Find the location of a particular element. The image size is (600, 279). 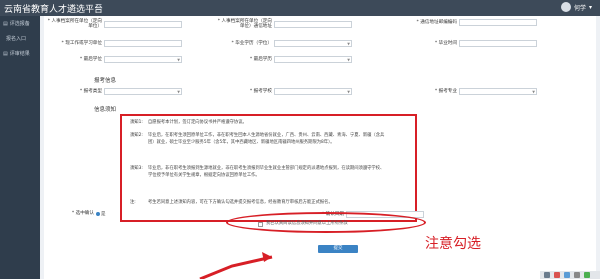

bars-icon: ☰ is located at coordinates (98, 7).